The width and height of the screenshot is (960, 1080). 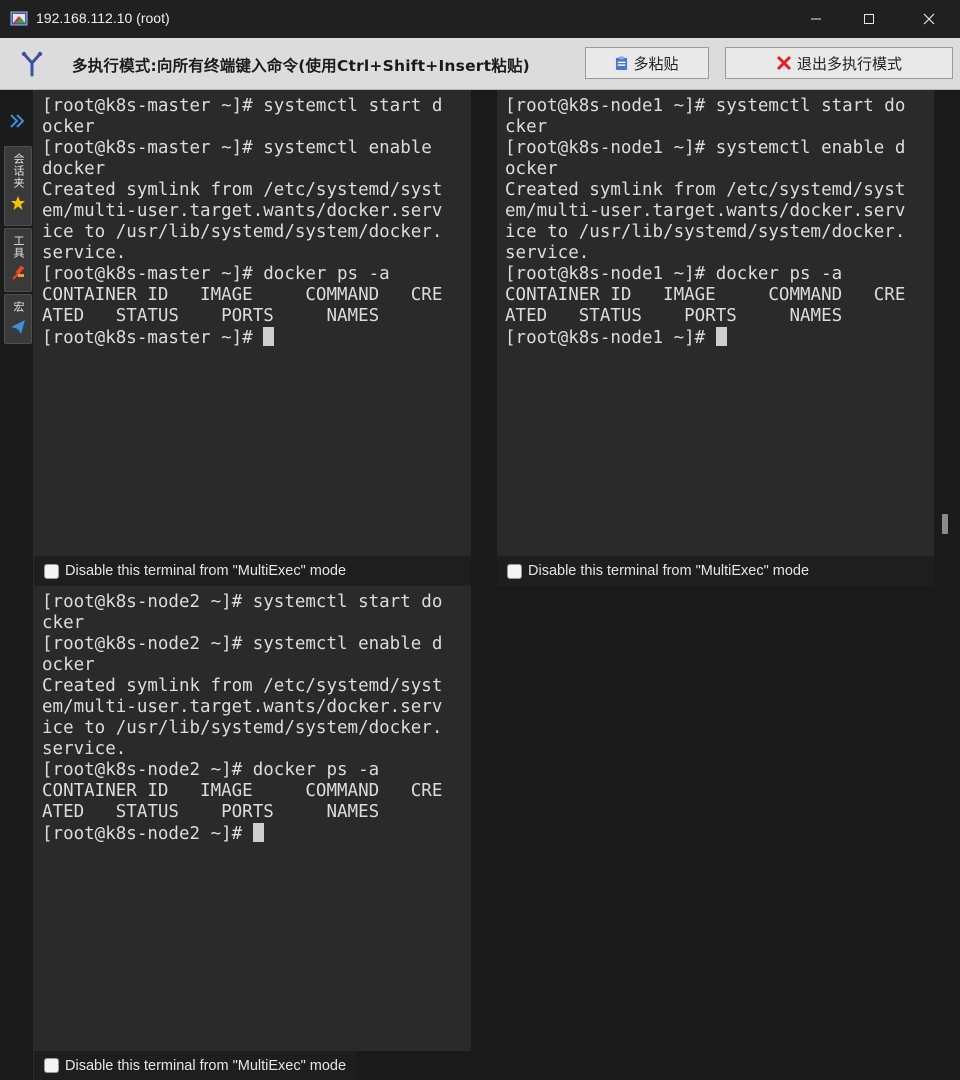 What do you see at coordinates (18, 329) in the screenshot?
I see `send-icon` at bounding box center [18, 329].